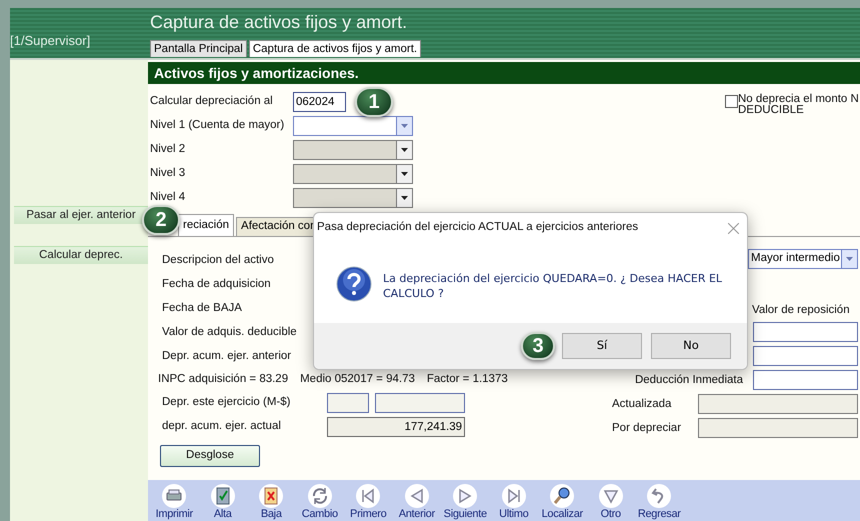 This screenshot has height=521, width=860. I want to click on close-icon, so click(733, 228).